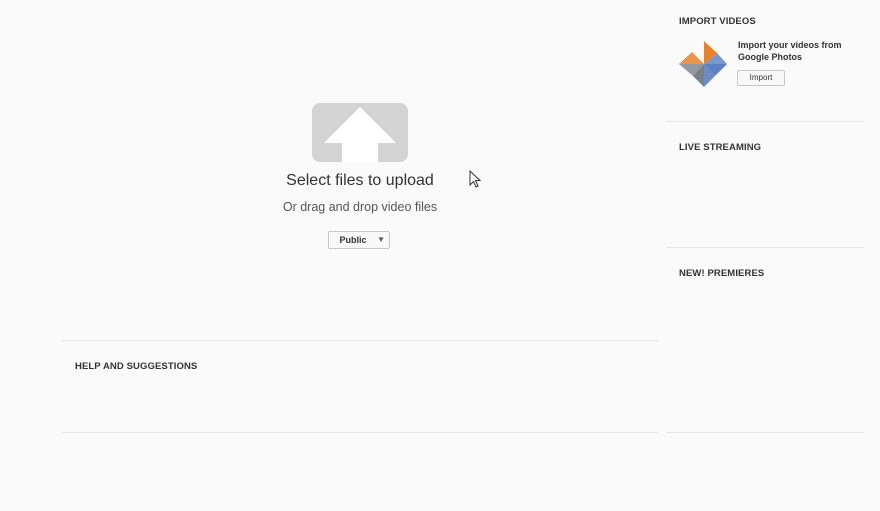 The height and width of the screenshot is (511, 880). I want to click on privacy-value: Public, so click(353, 240).